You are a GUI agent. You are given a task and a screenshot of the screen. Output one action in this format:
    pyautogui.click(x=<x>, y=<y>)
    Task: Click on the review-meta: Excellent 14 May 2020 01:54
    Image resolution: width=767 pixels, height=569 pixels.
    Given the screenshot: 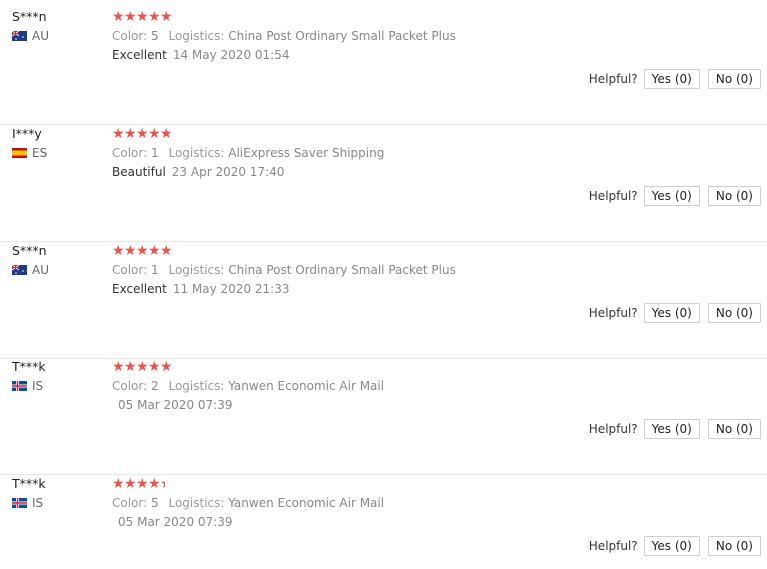 What is the action you would take?
    pyautogui.click(x=200, y=55)
    